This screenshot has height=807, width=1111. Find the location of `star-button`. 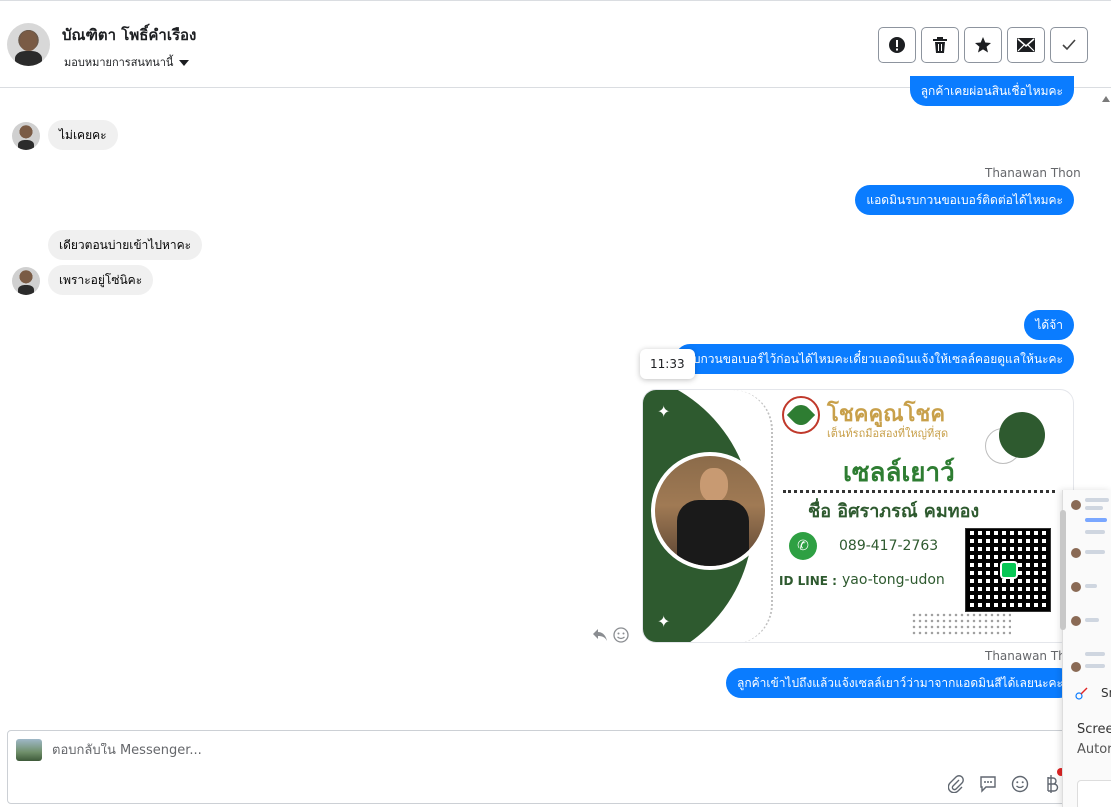

star-button is located at coordinates (983, 45).